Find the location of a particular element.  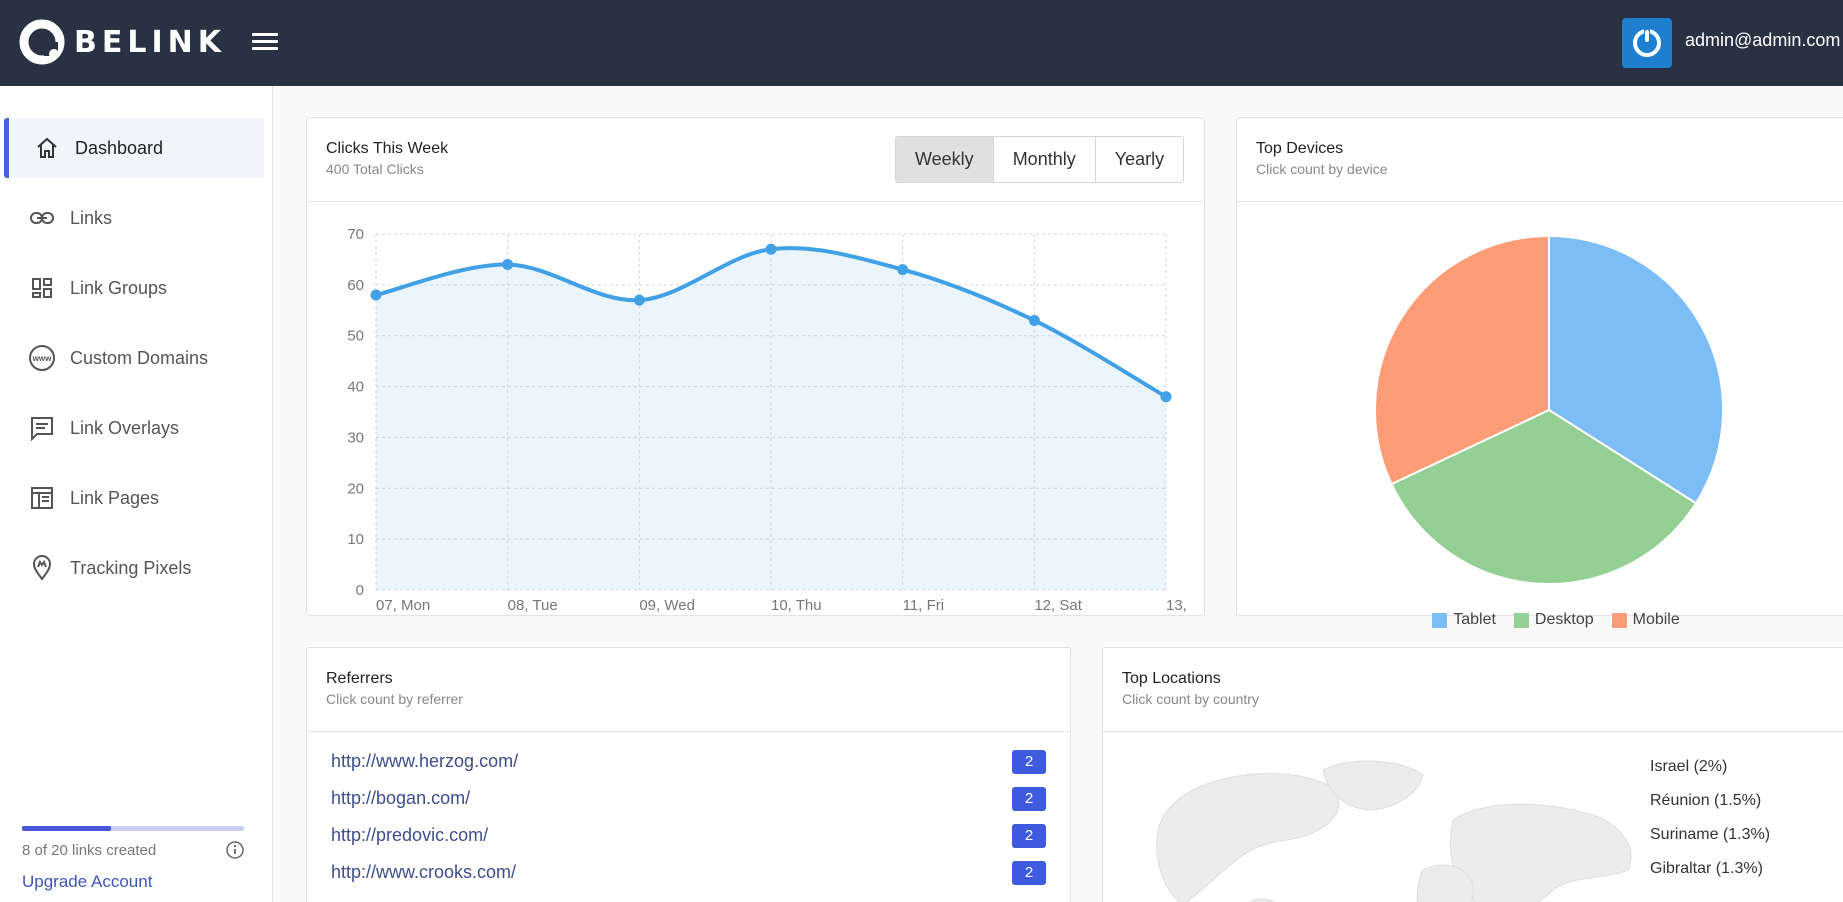

home-icon is located at coordinates (47, 148).